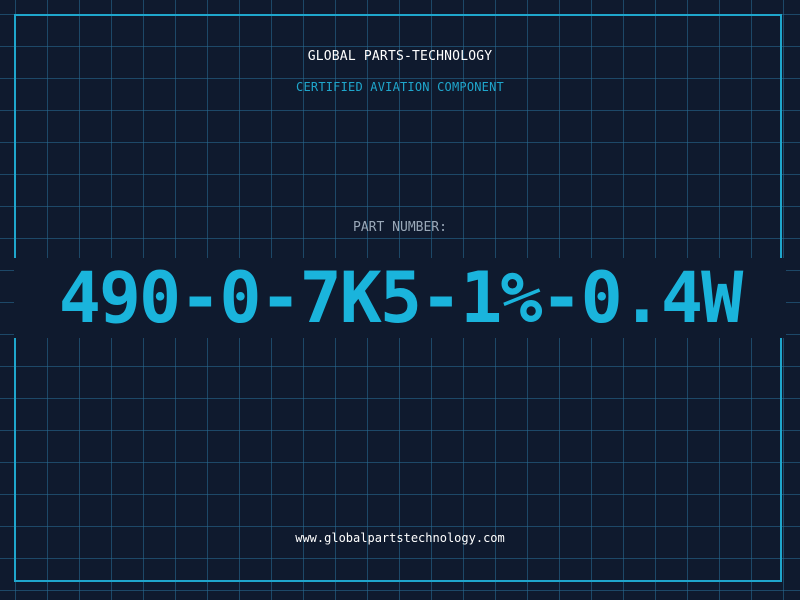 Image resolution: width=800 pixels, height=600 pixels. Describe the element at coordinates (400, 56) in the screenshot. I see `company-name: GLOBAL PARTS-TECHNOLOGY` at that location.